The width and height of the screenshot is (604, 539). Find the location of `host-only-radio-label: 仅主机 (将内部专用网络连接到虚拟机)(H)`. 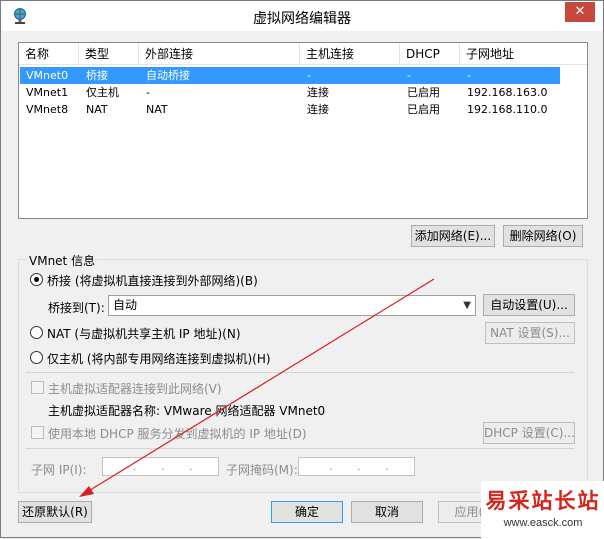

host-only-radio-label: 仅主机 (将内部专用网络连接到虚拟机)(H) is located at coordinates (159, 358).